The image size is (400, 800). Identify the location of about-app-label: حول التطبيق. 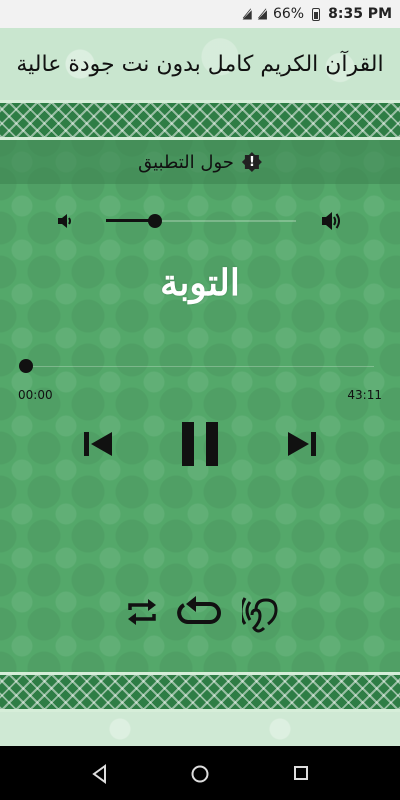
(186, 162).